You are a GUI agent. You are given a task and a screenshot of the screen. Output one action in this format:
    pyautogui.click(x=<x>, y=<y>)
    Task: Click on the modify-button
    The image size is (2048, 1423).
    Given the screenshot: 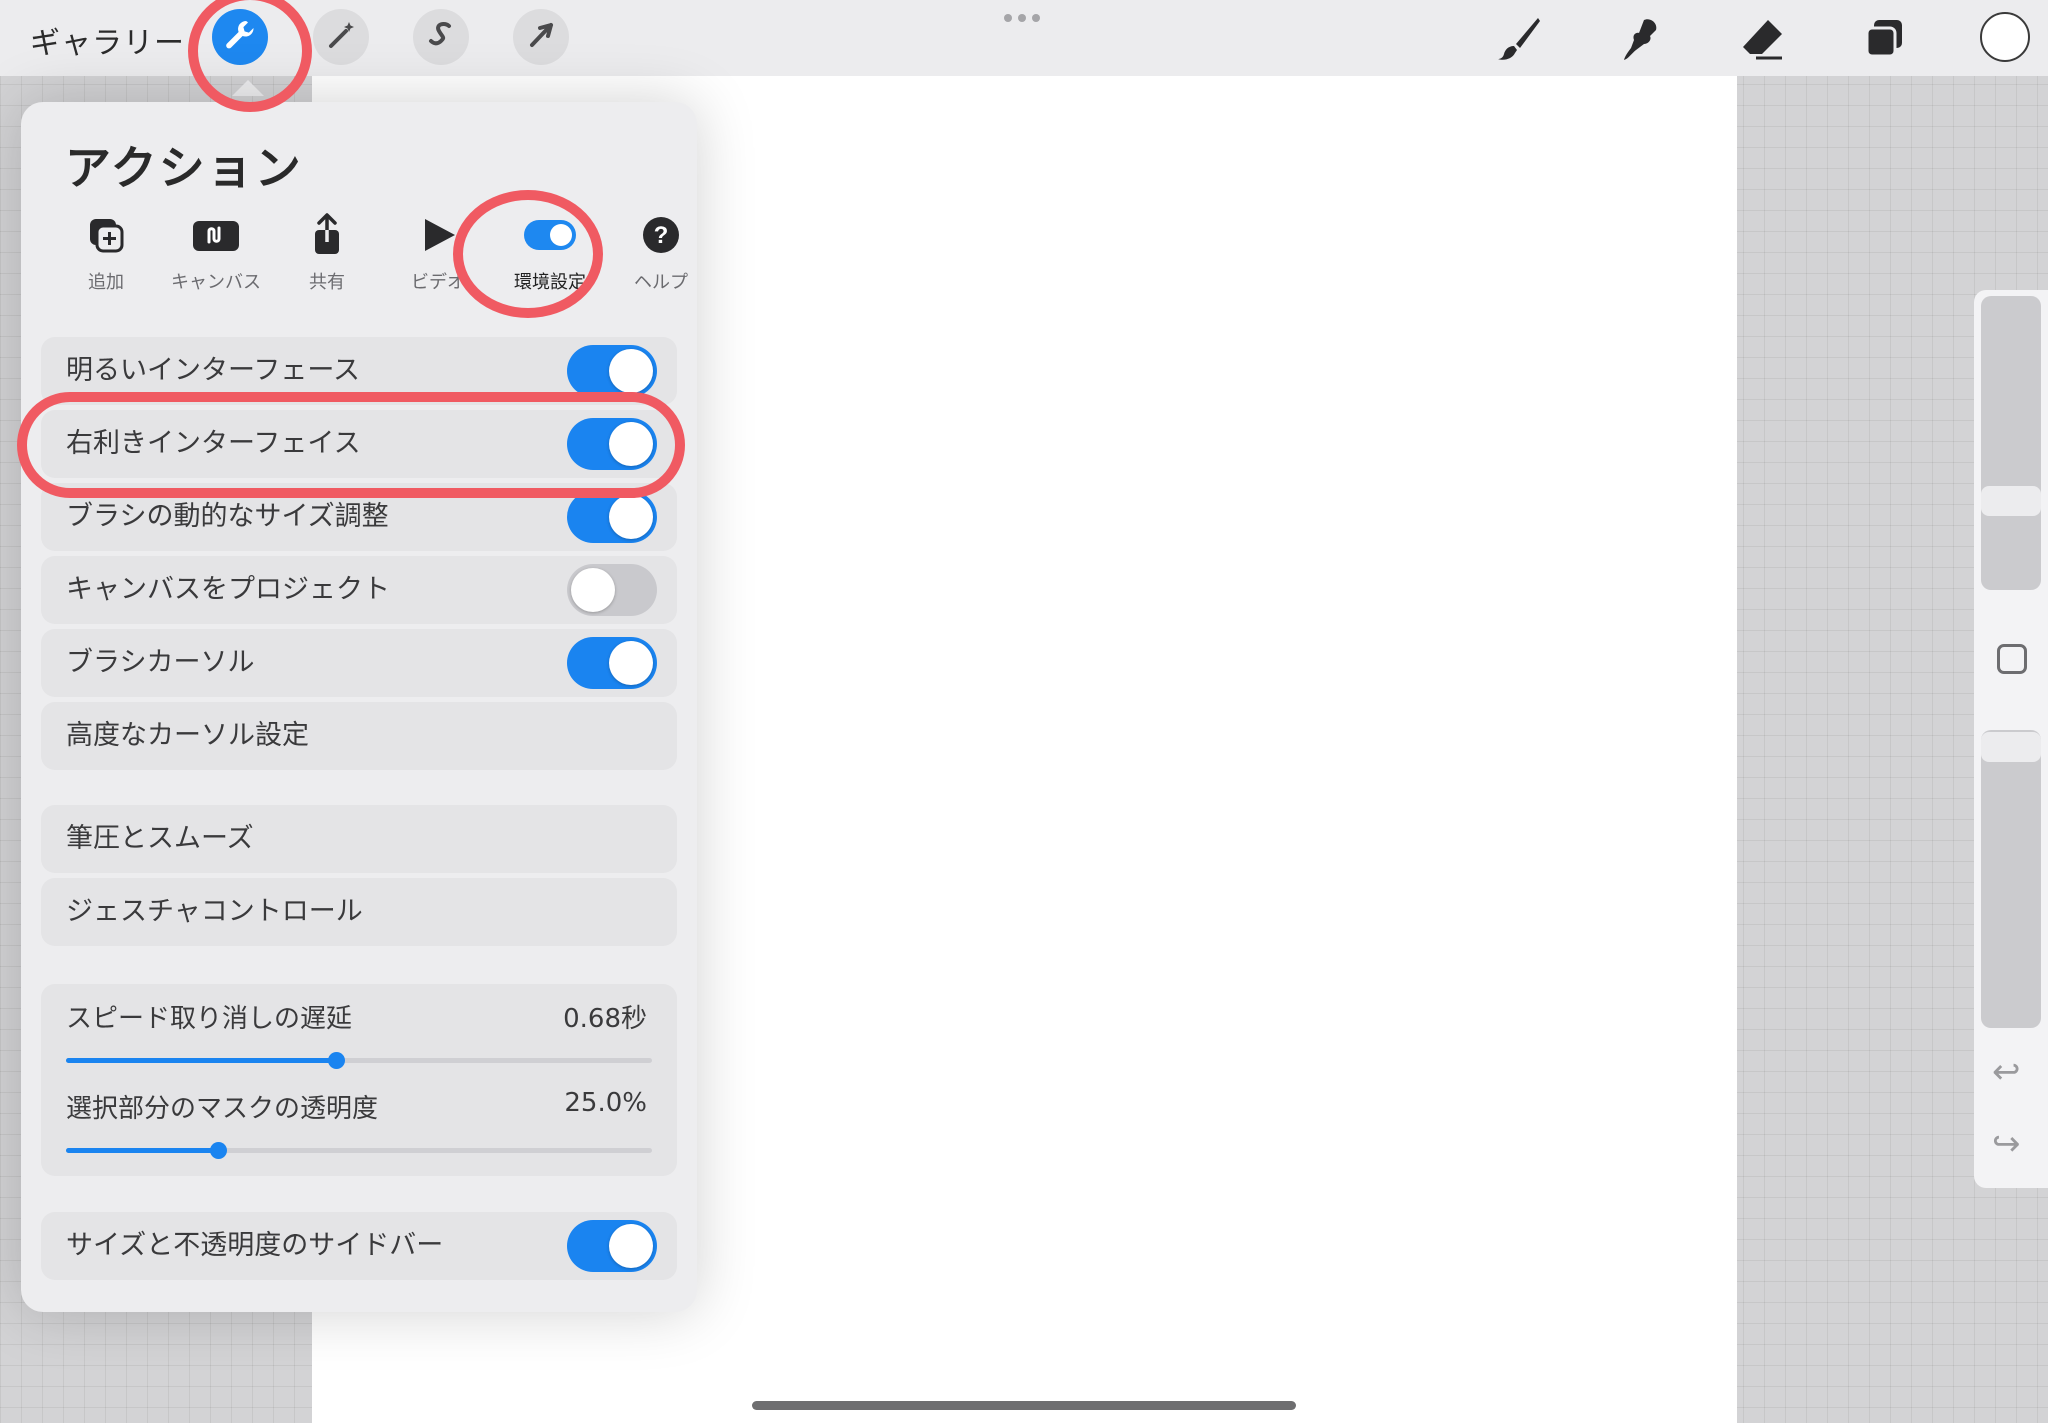 What is the action you would take?
    pyautogui.click(x=2012, y=659)
    